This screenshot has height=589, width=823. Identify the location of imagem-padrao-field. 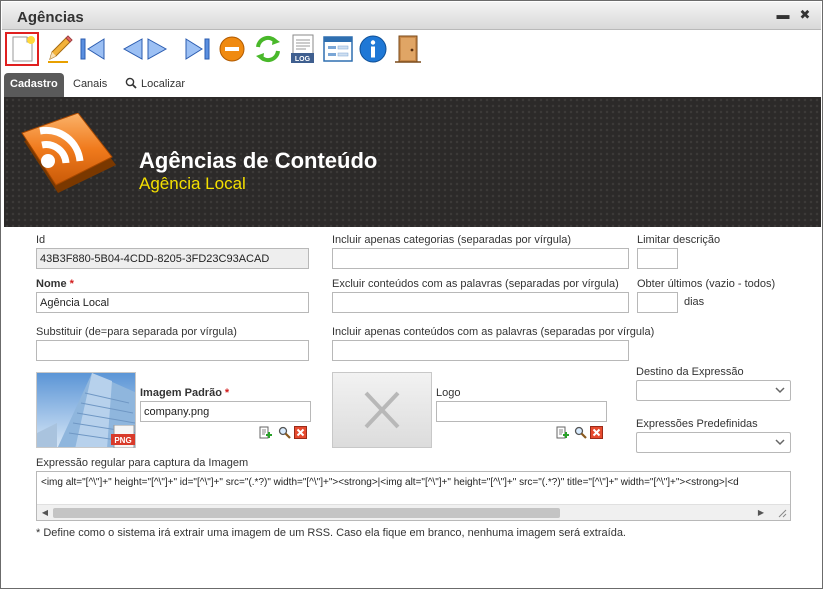
(225, 411).